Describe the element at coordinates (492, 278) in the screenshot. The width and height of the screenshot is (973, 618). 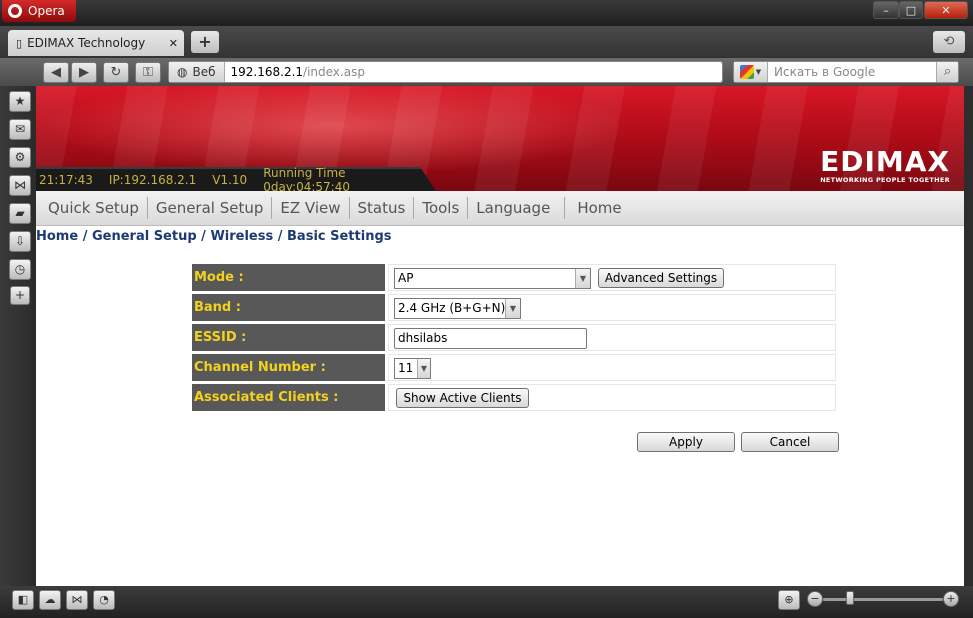
I see `mode-select: AP ▼` at that location.